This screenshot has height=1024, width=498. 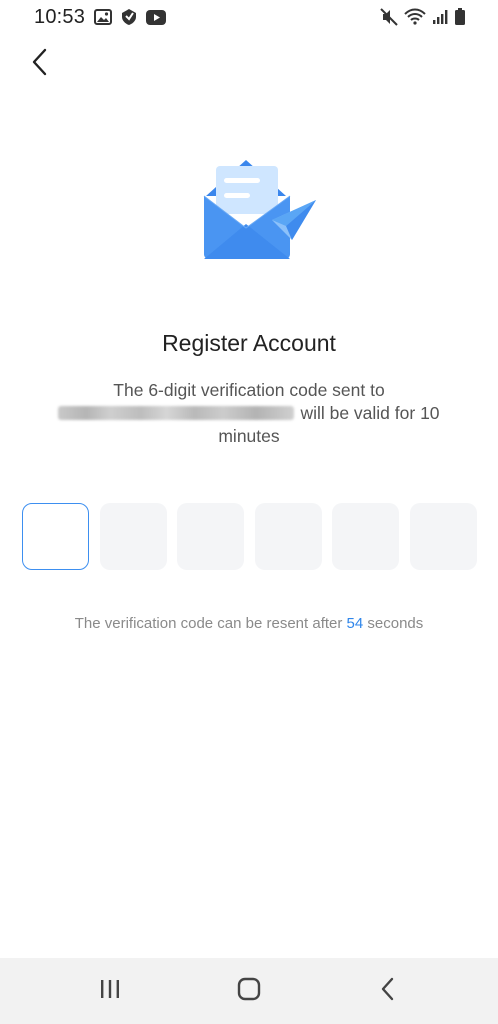 I want to click on back-nav-button, so click(x=388, y=991).